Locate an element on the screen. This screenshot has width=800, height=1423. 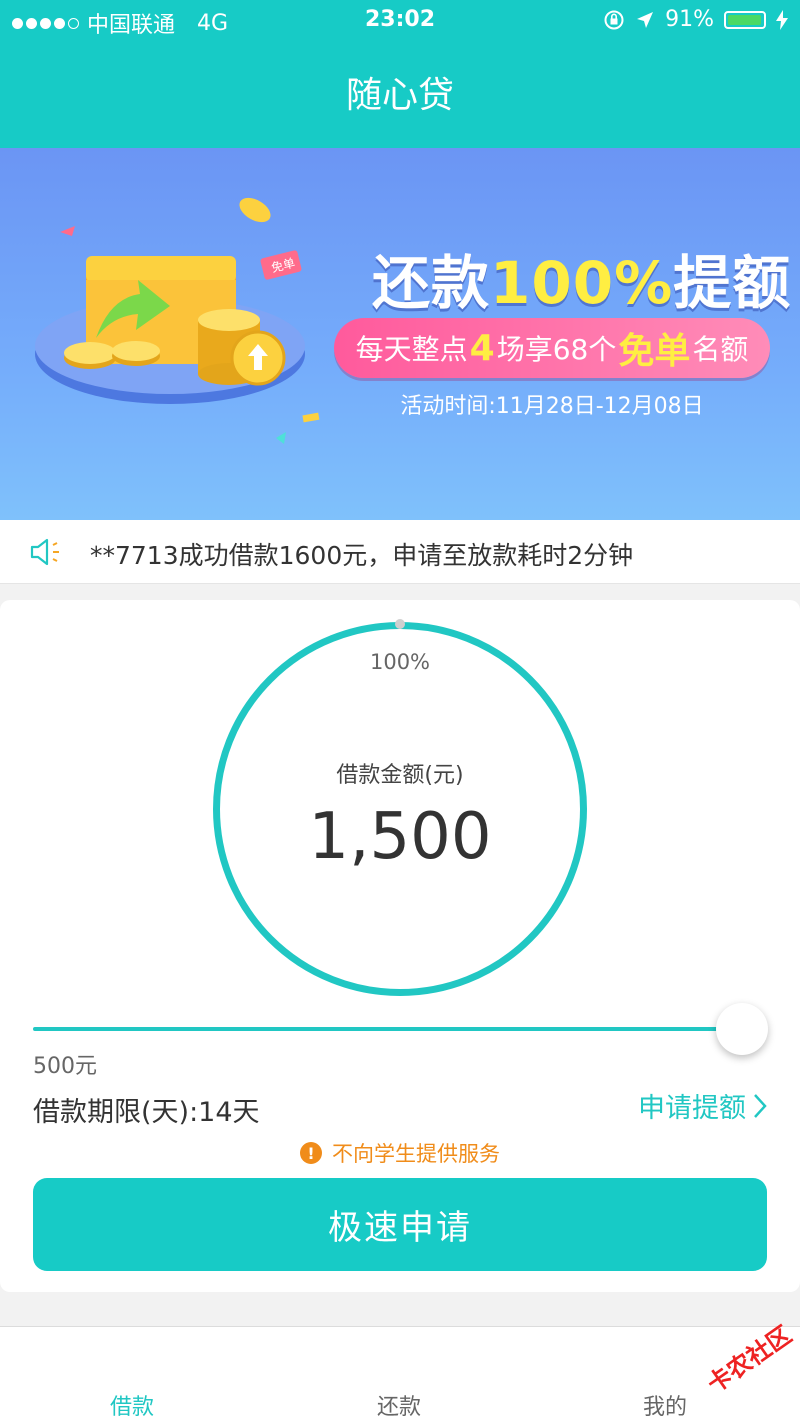
banner-promo-pill: 每天整点 4 场享68个 免单 名额 is located at coordinates (552, 348).